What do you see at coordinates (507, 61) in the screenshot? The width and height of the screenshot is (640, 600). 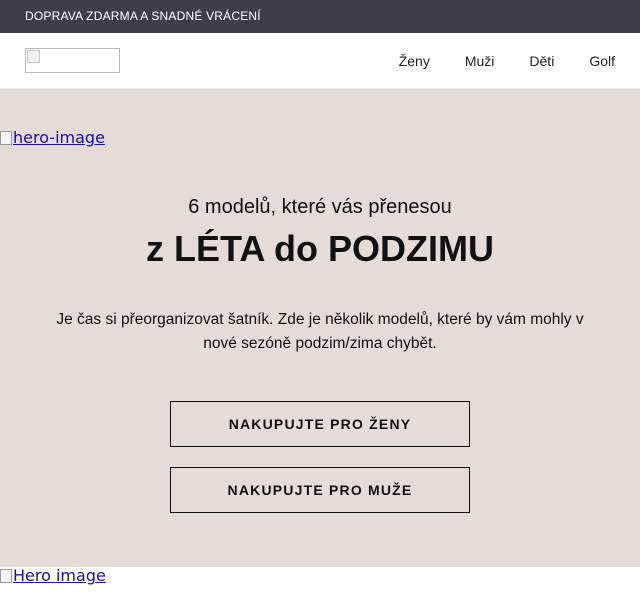 I see `nav-menu: Ženy Muži Děti Golf` at bounding box center [507, 61].